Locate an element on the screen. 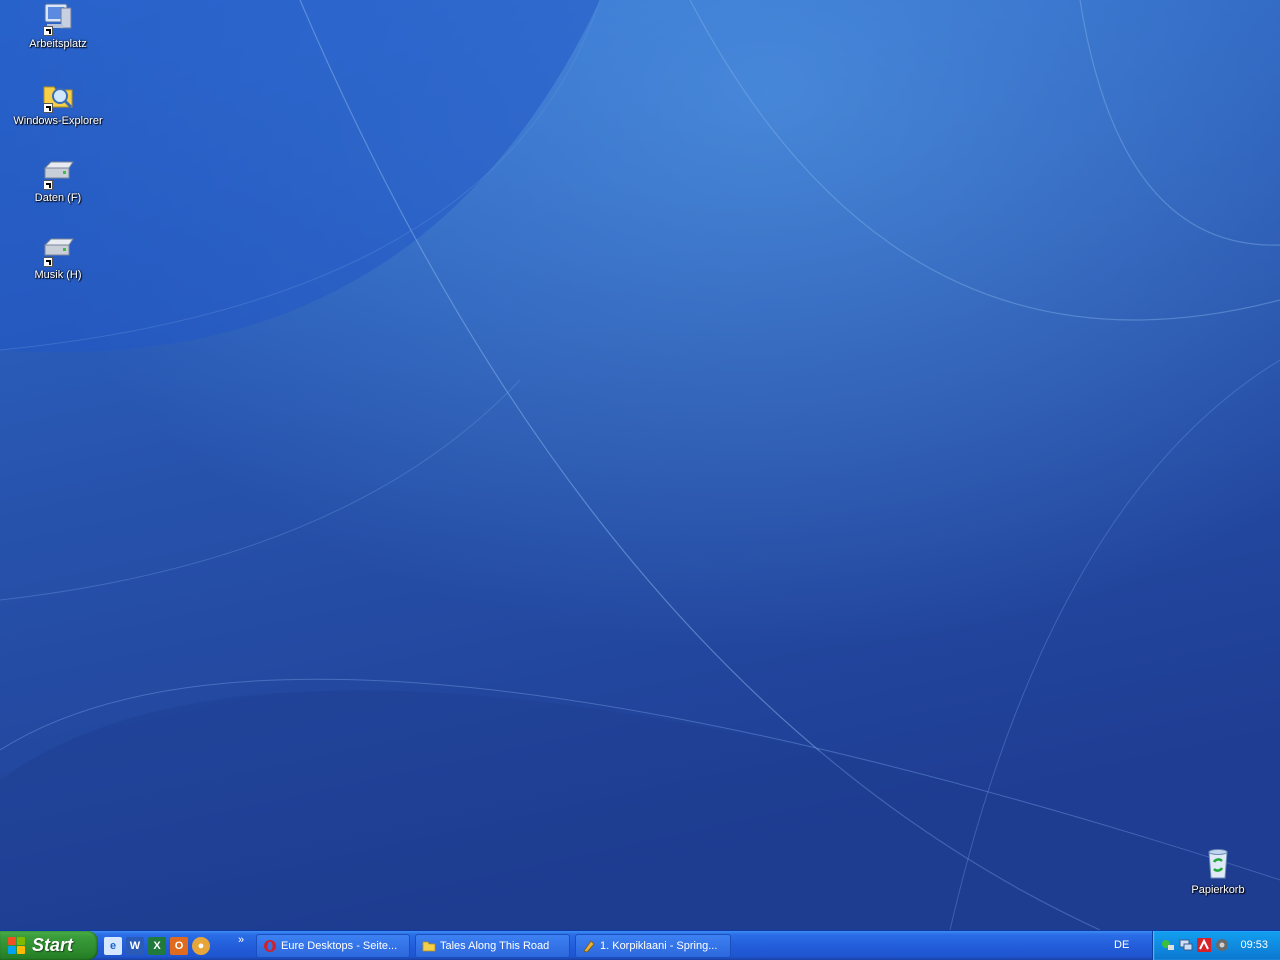  opera-icon is located at coordinates (270, 946).